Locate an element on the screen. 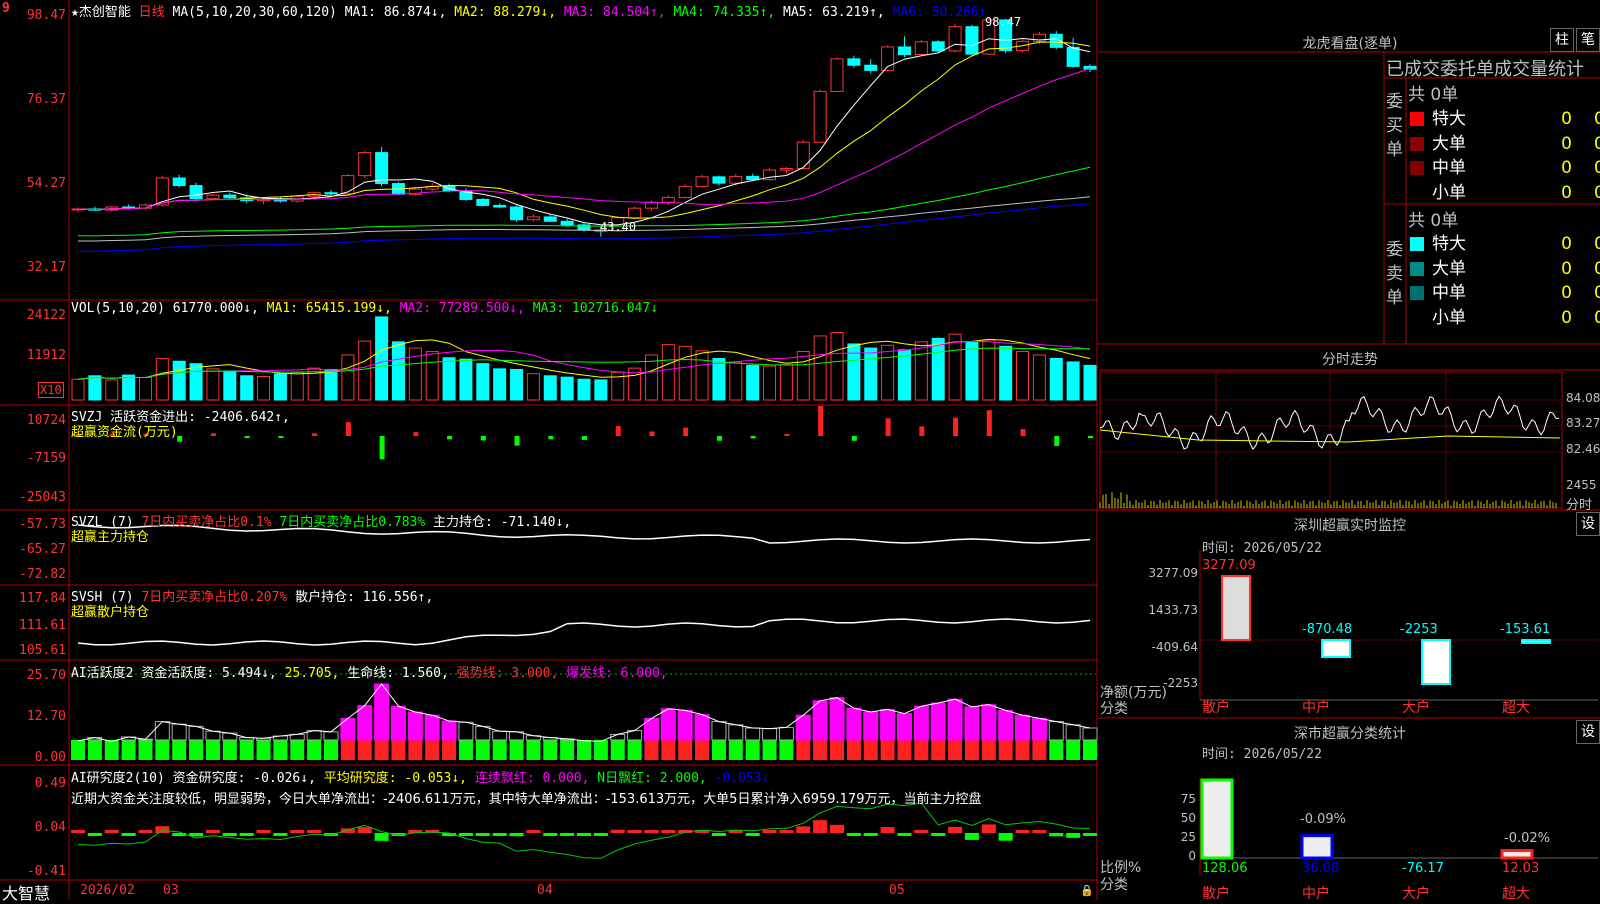 The height and width of the screenshot is (904, 1600). bar-mode-button: 柱 is located at coordinates (1562, 40).